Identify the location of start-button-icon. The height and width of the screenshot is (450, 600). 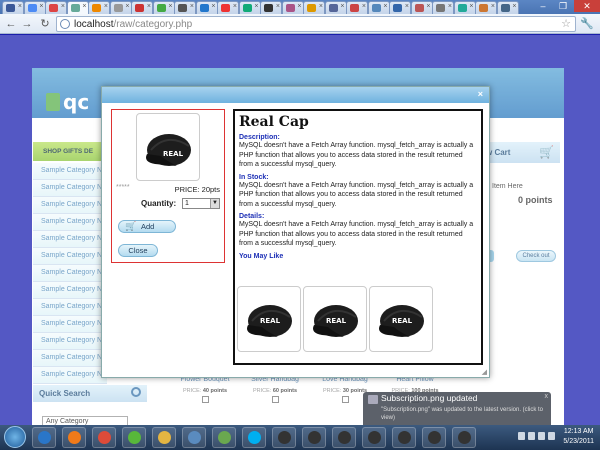
(15, 437).